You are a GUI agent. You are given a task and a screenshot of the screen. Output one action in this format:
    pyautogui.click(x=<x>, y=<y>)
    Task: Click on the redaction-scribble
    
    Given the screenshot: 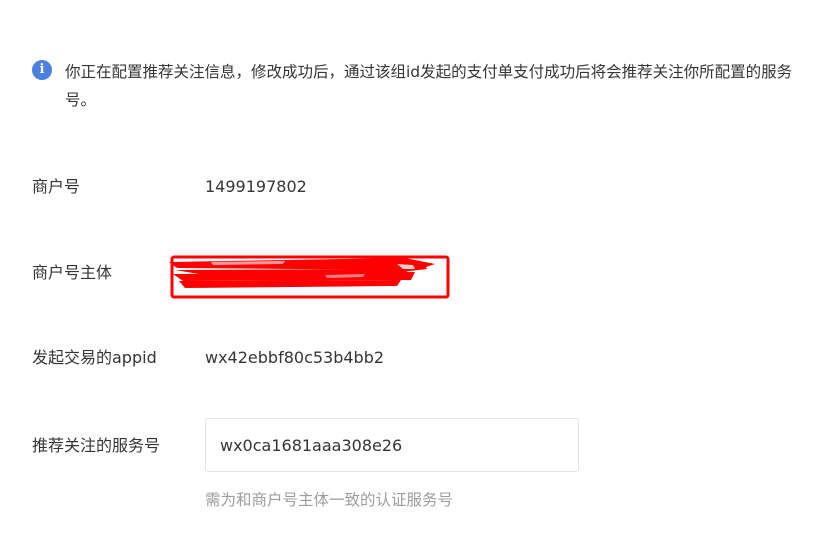 What is the action you would take?
    pyautogui.click(x=309, y=277)
    